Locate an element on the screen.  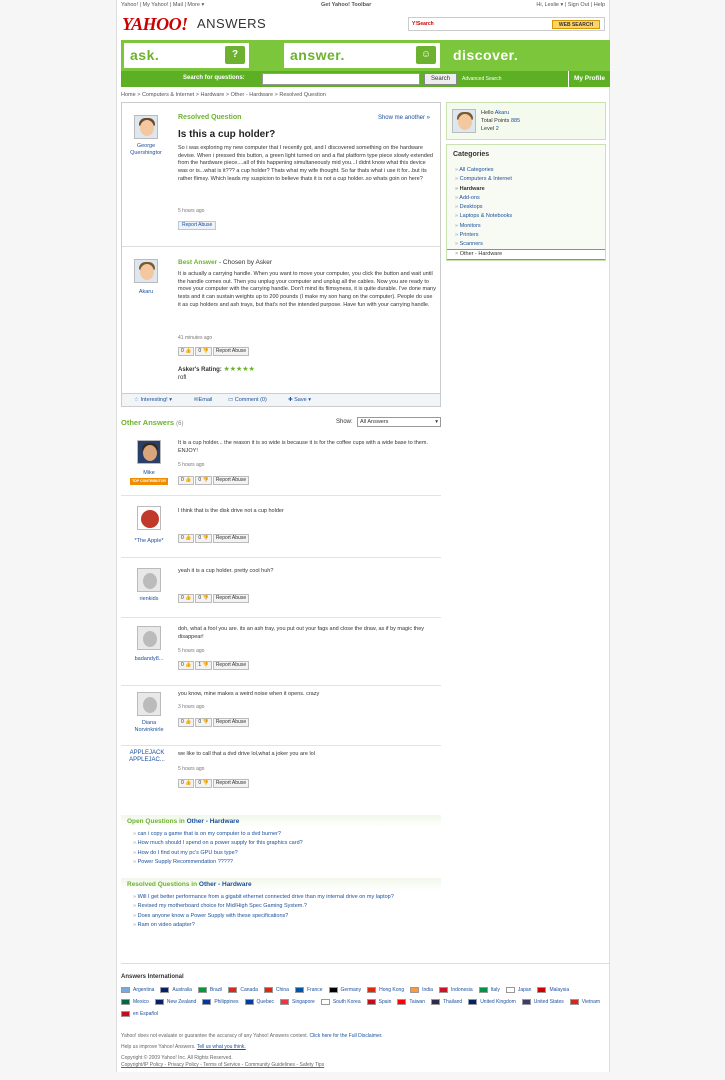
resolved-questions-category-link: Other - Hardware is located at coordinates (225, 884).